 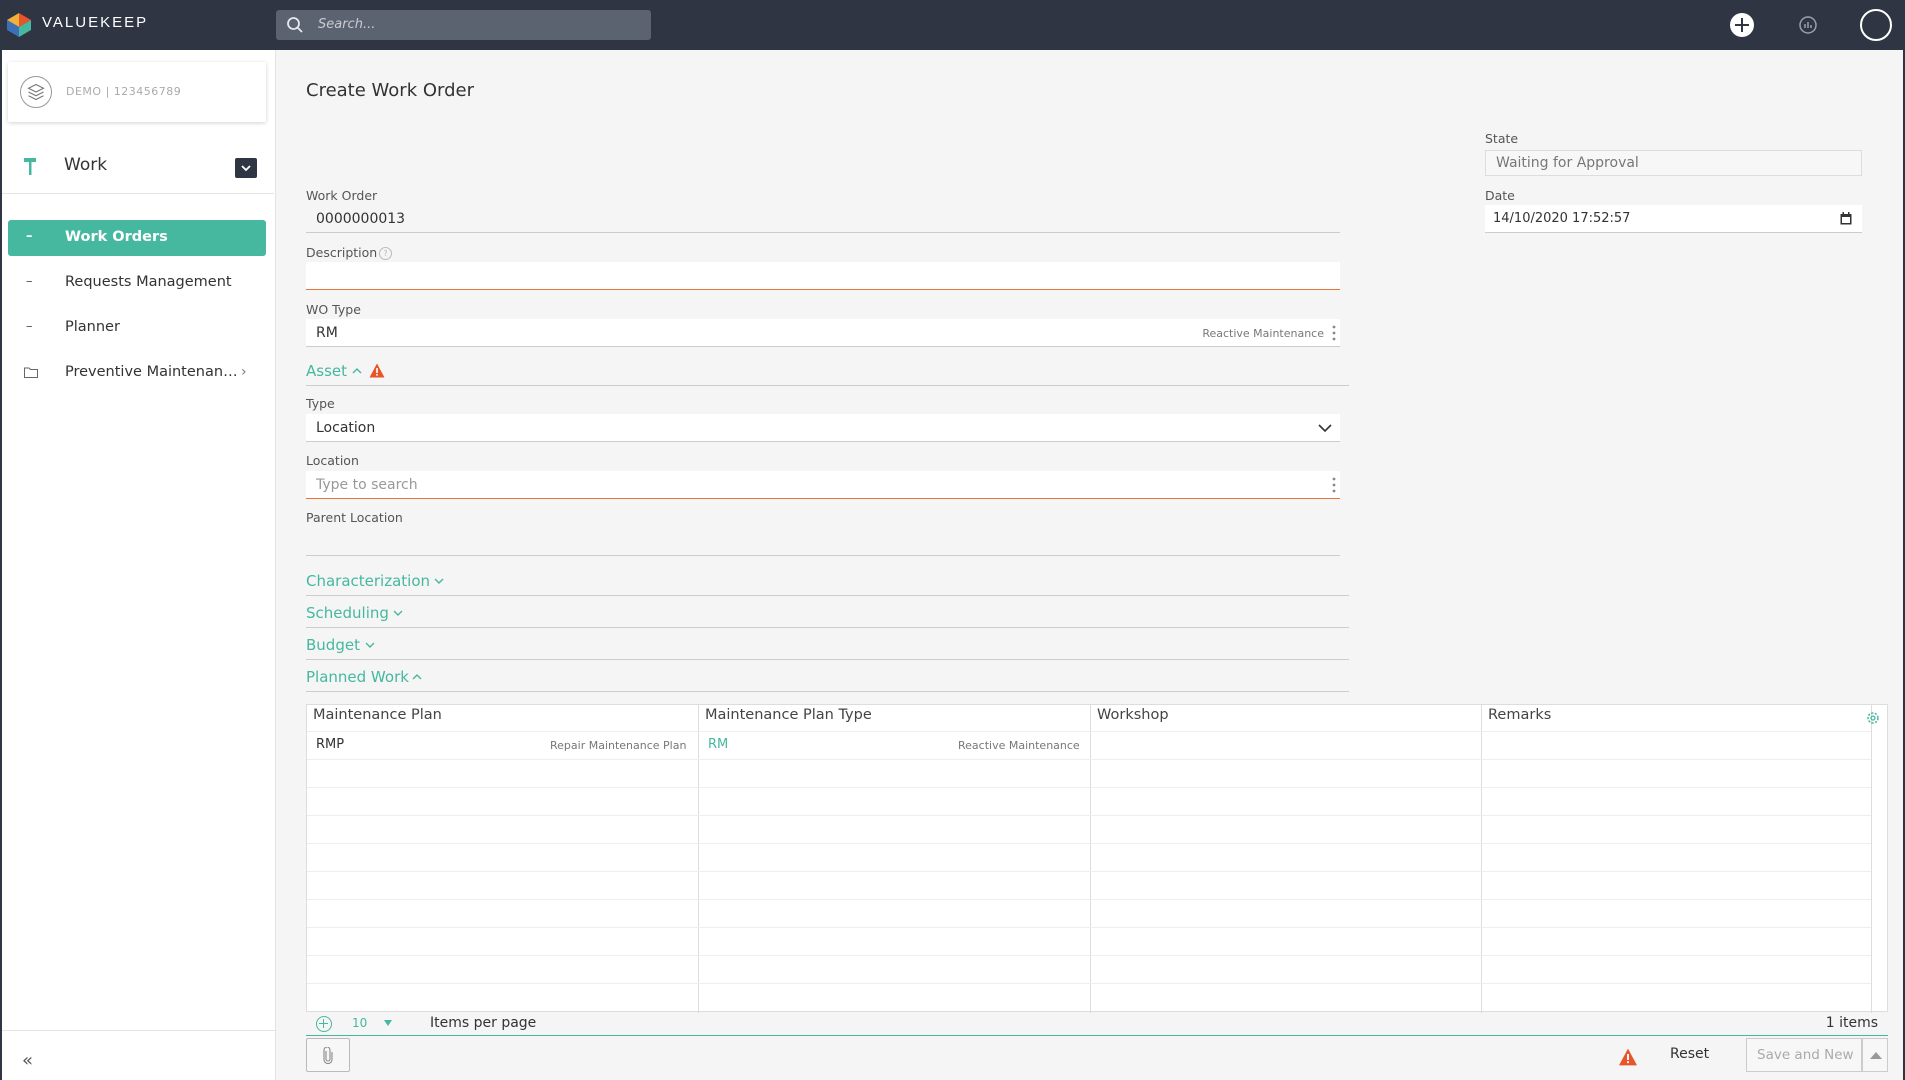 What do you see at coordinates (333, 309) in the screenshot?
I see `wo-type-label: WO Type` at bounding box center [333, 309].